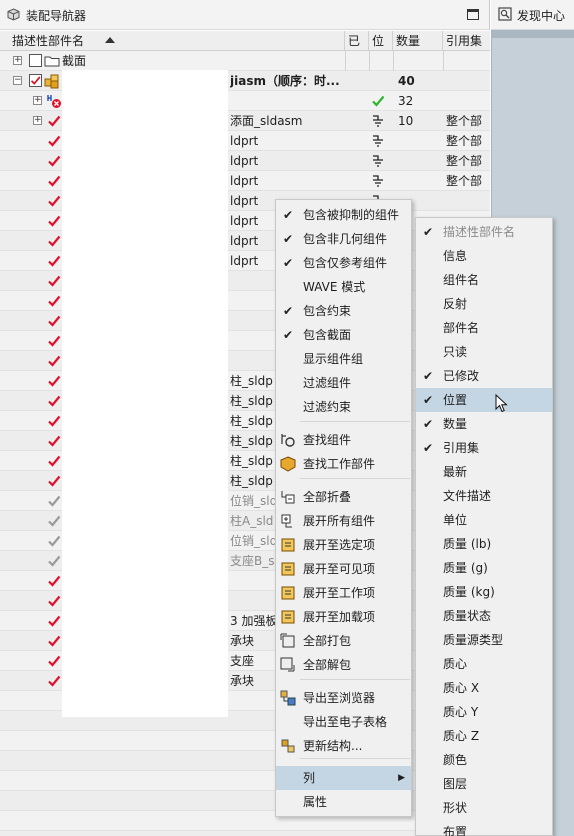 This screenshot has height=836, width=574. What do you see at coordinates (484, 568) in the screenshot?
I see `columns-submenu-item: 质量 (g)` at bounding box center [484, 568].